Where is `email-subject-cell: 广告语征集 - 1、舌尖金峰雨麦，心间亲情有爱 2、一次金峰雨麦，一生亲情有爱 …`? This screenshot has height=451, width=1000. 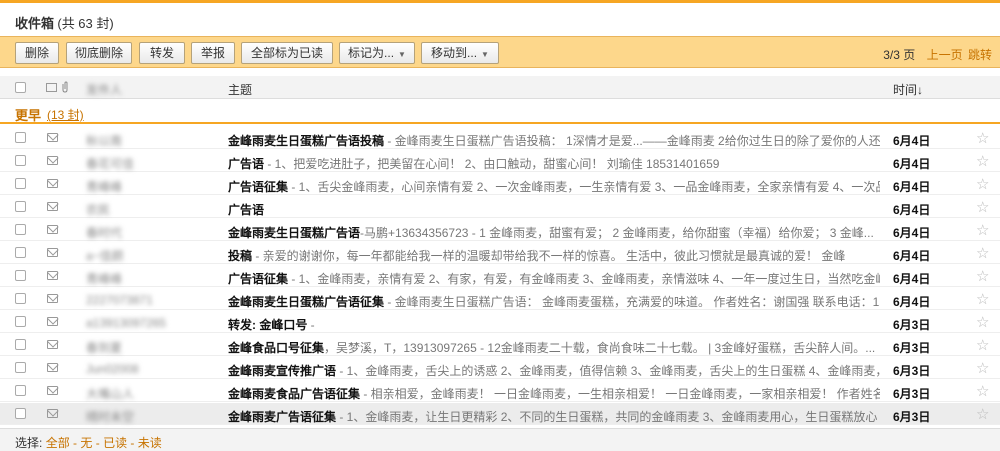
email-subject-cell: 广告语征集 - 1、舌尖金峰雨麦，心间亲情有爱 2、一次金峰雨麦，一生亲情有爱 … is located at coordinates (554, 186).